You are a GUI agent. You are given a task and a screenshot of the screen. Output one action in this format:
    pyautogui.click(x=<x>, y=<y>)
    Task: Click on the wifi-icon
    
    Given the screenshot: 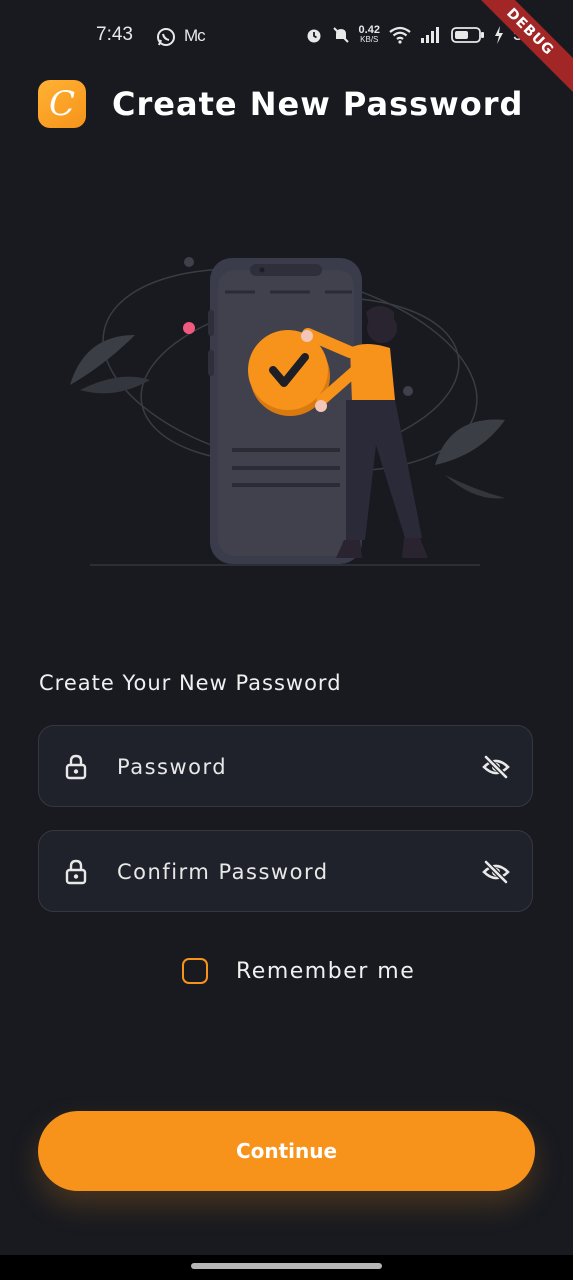 What is the action you would take?
    pyautogui.click(x=400, y=35)
    